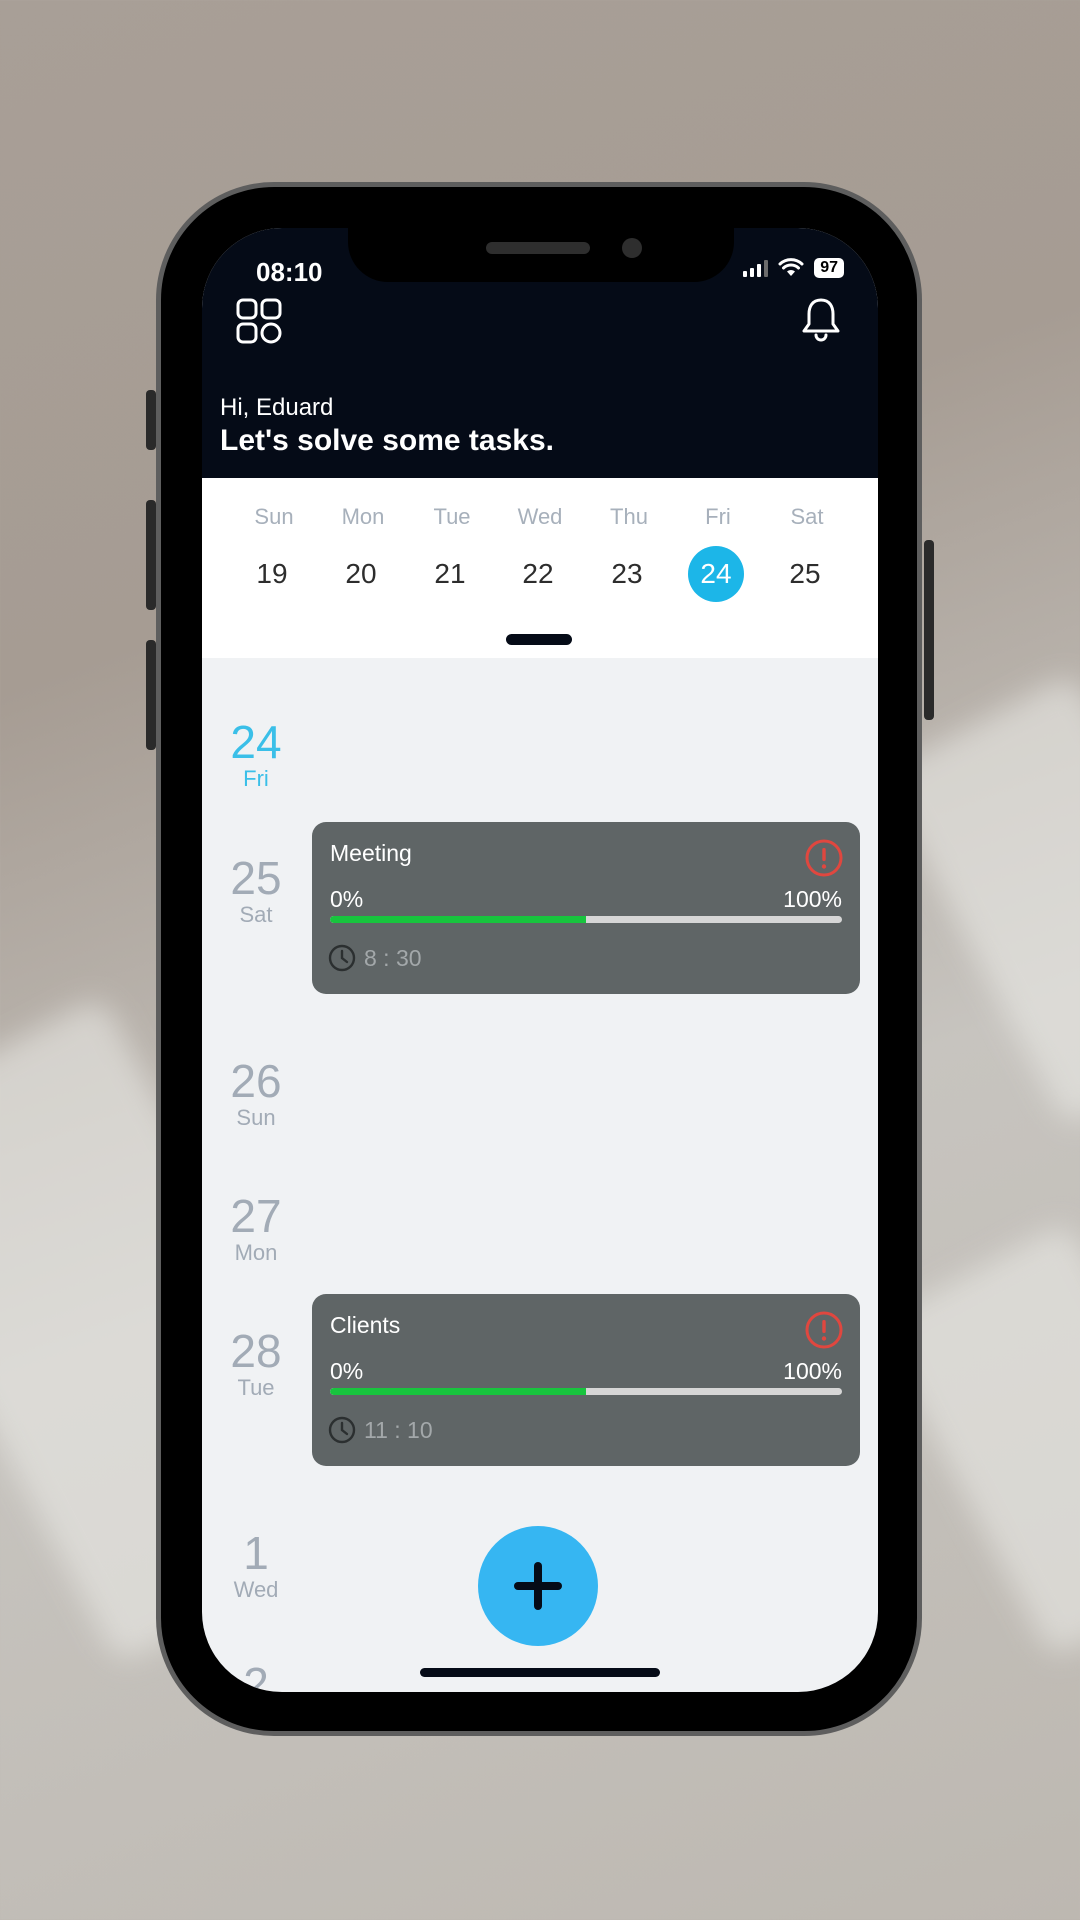 The height and width of the screenshot is (1920, 1080). Describe the element at coordinates (272, 573) in the screenshot. I see `day-number: 19` at that location.